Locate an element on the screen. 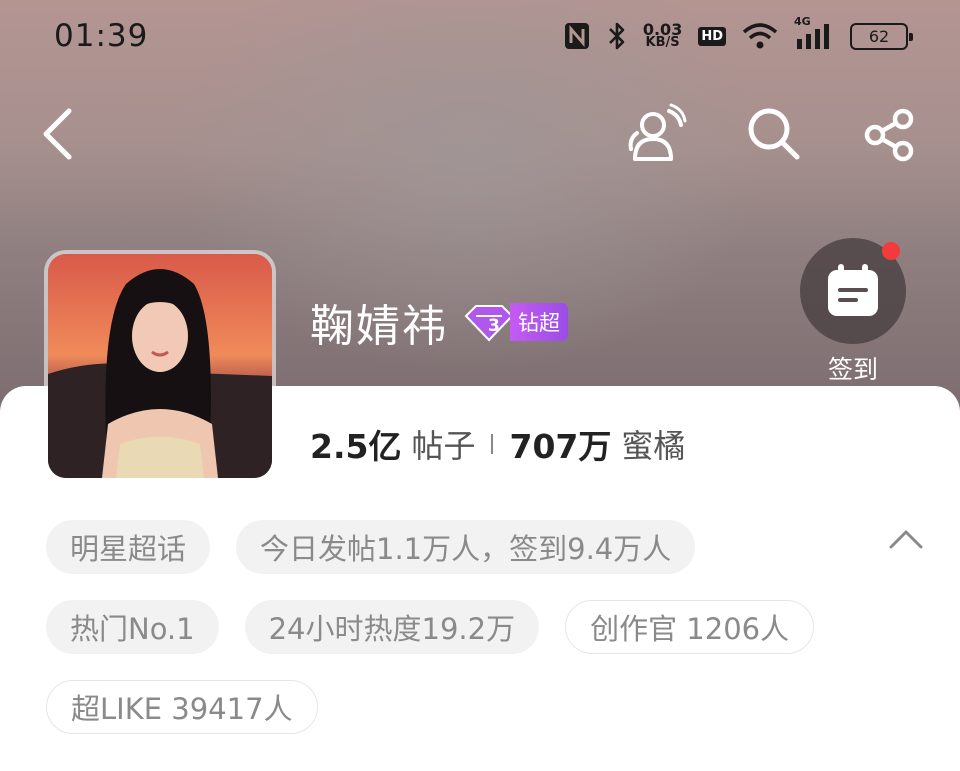  status-time: 01:39 is located at coordinates (101, 36).